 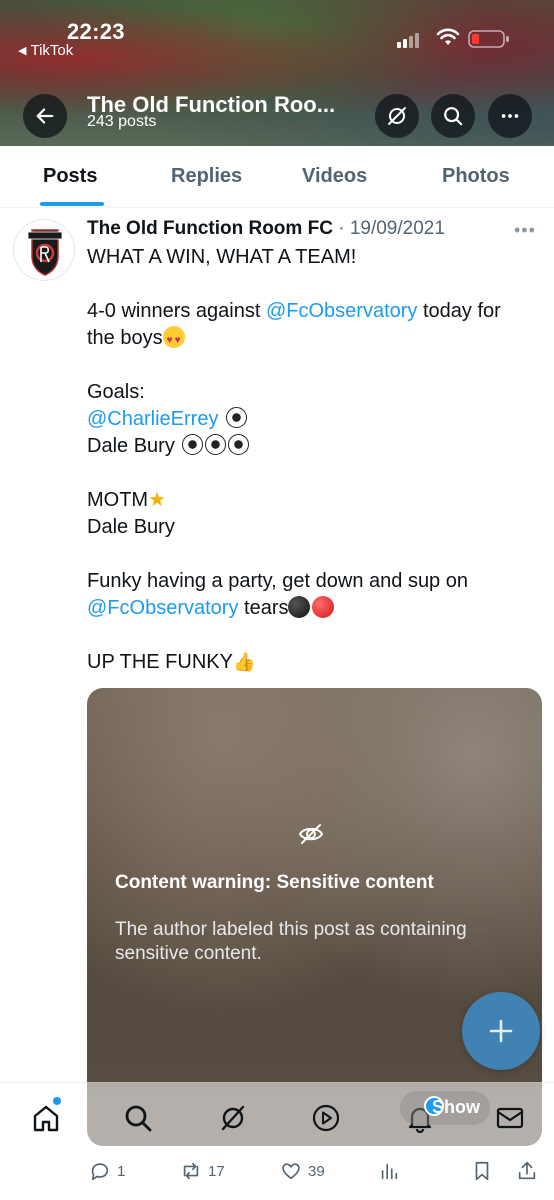 I want to click on profile-nav-row: The Old Function Roo... 243 posts, so click(x=277, y=117).